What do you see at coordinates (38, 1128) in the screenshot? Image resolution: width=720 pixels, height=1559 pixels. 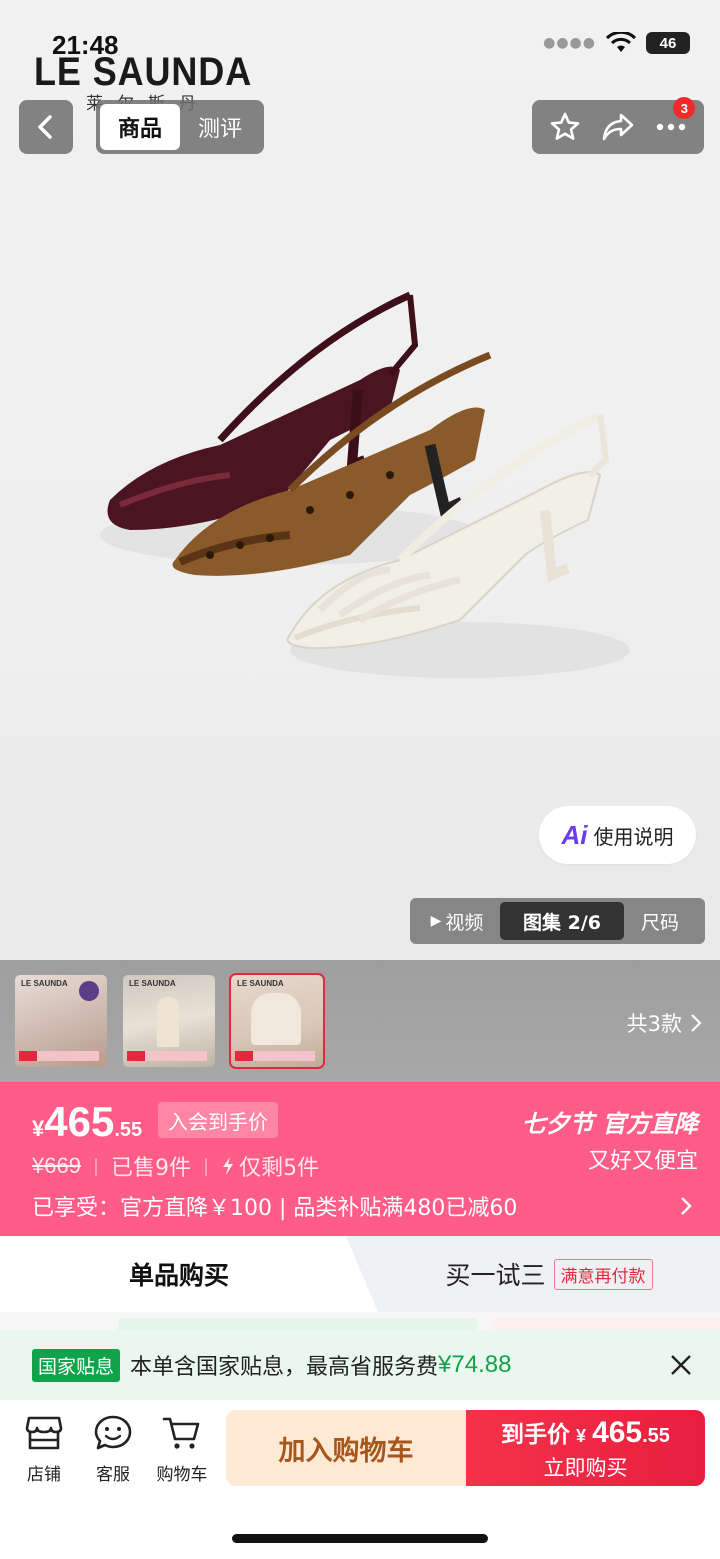 I see `price-currency: ¥` at bounding box center [38, 1128].